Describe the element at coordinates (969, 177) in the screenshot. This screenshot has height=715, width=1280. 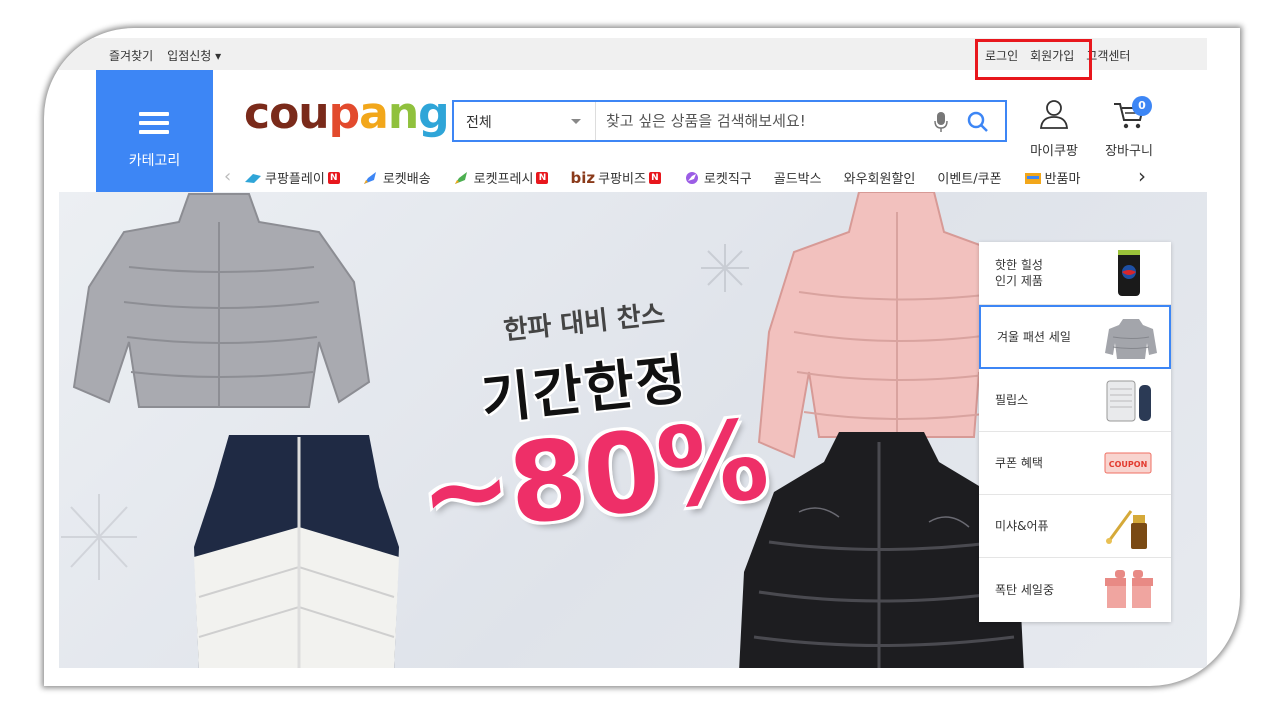
I see `nav-item-event-coupon: 이벤트/쿠폰` at that location.